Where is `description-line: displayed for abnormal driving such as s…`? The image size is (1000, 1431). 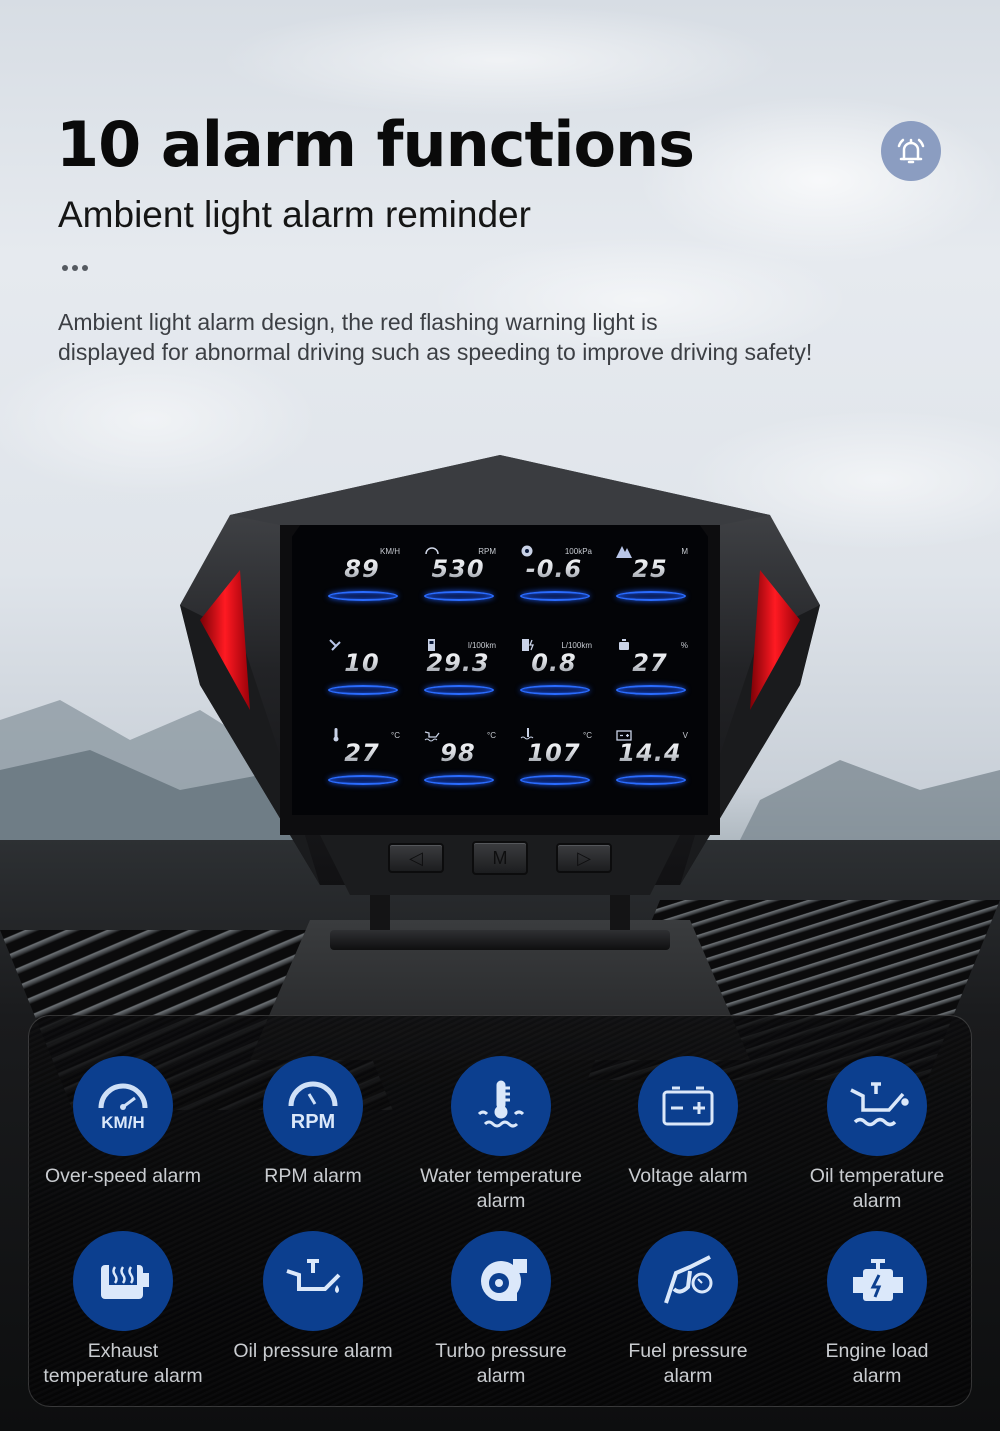
description-line: displayed for abnormal driving such as s… is located at coordinates (435, 352).